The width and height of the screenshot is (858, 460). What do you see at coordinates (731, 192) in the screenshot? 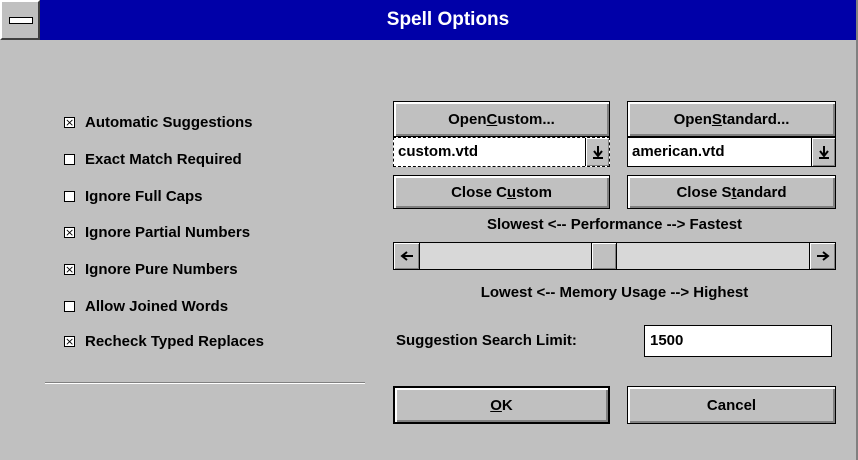
I see `close-standard-button: Close St andard` at bounding box center [731, 192].